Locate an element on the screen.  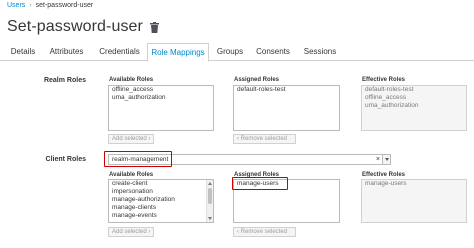
scroll-down-icon is located at coordinates (210, 218).